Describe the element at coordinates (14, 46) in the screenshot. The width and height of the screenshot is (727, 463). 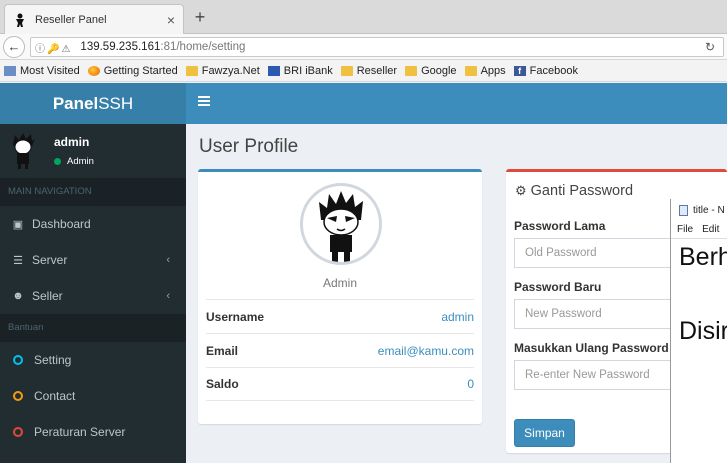
I see `back-arrow-icon: ←` at that location.